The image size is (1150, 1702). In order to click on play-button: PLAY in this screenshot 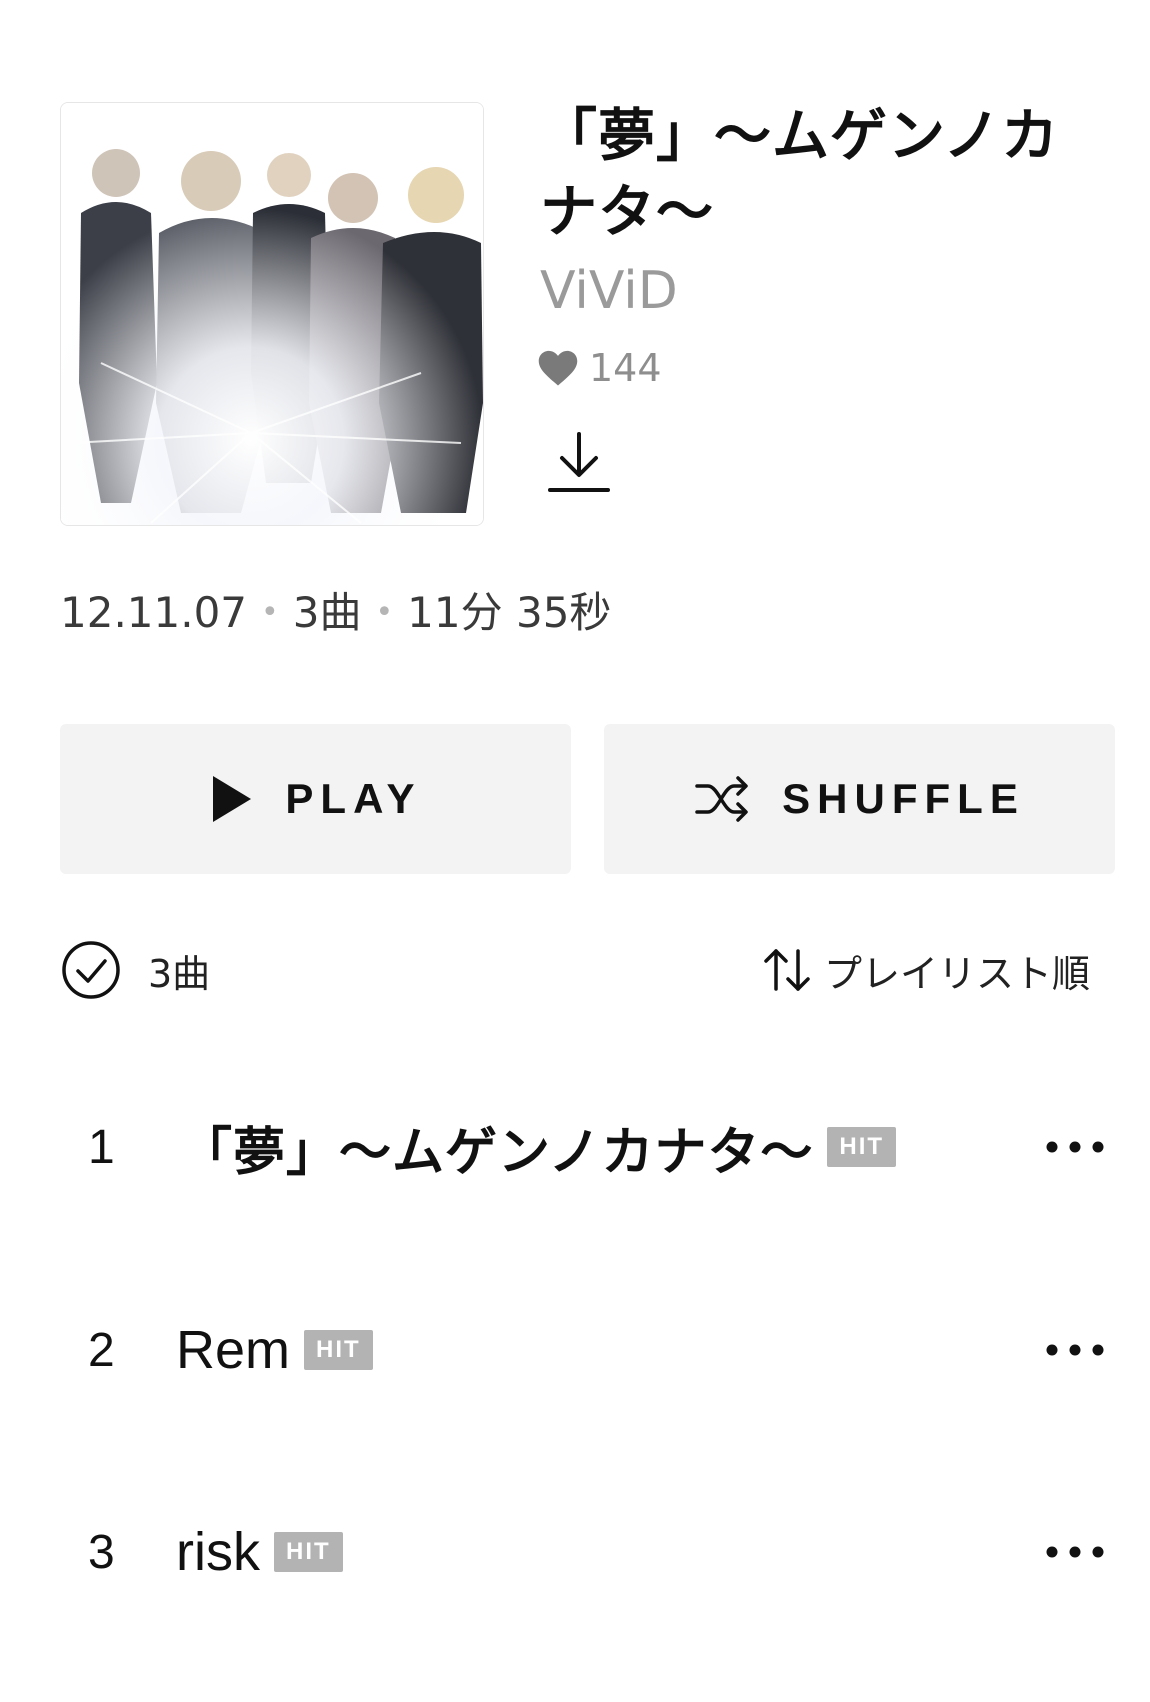, I will do `click(315, 799)`.